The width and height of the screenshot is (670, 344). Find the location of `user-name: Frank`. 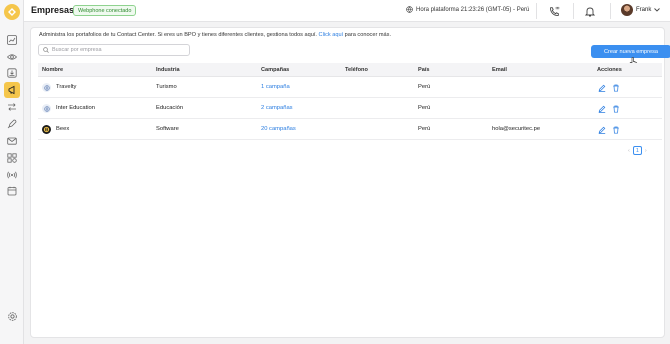

user-name: Frank is located at coordinates (644, 10).